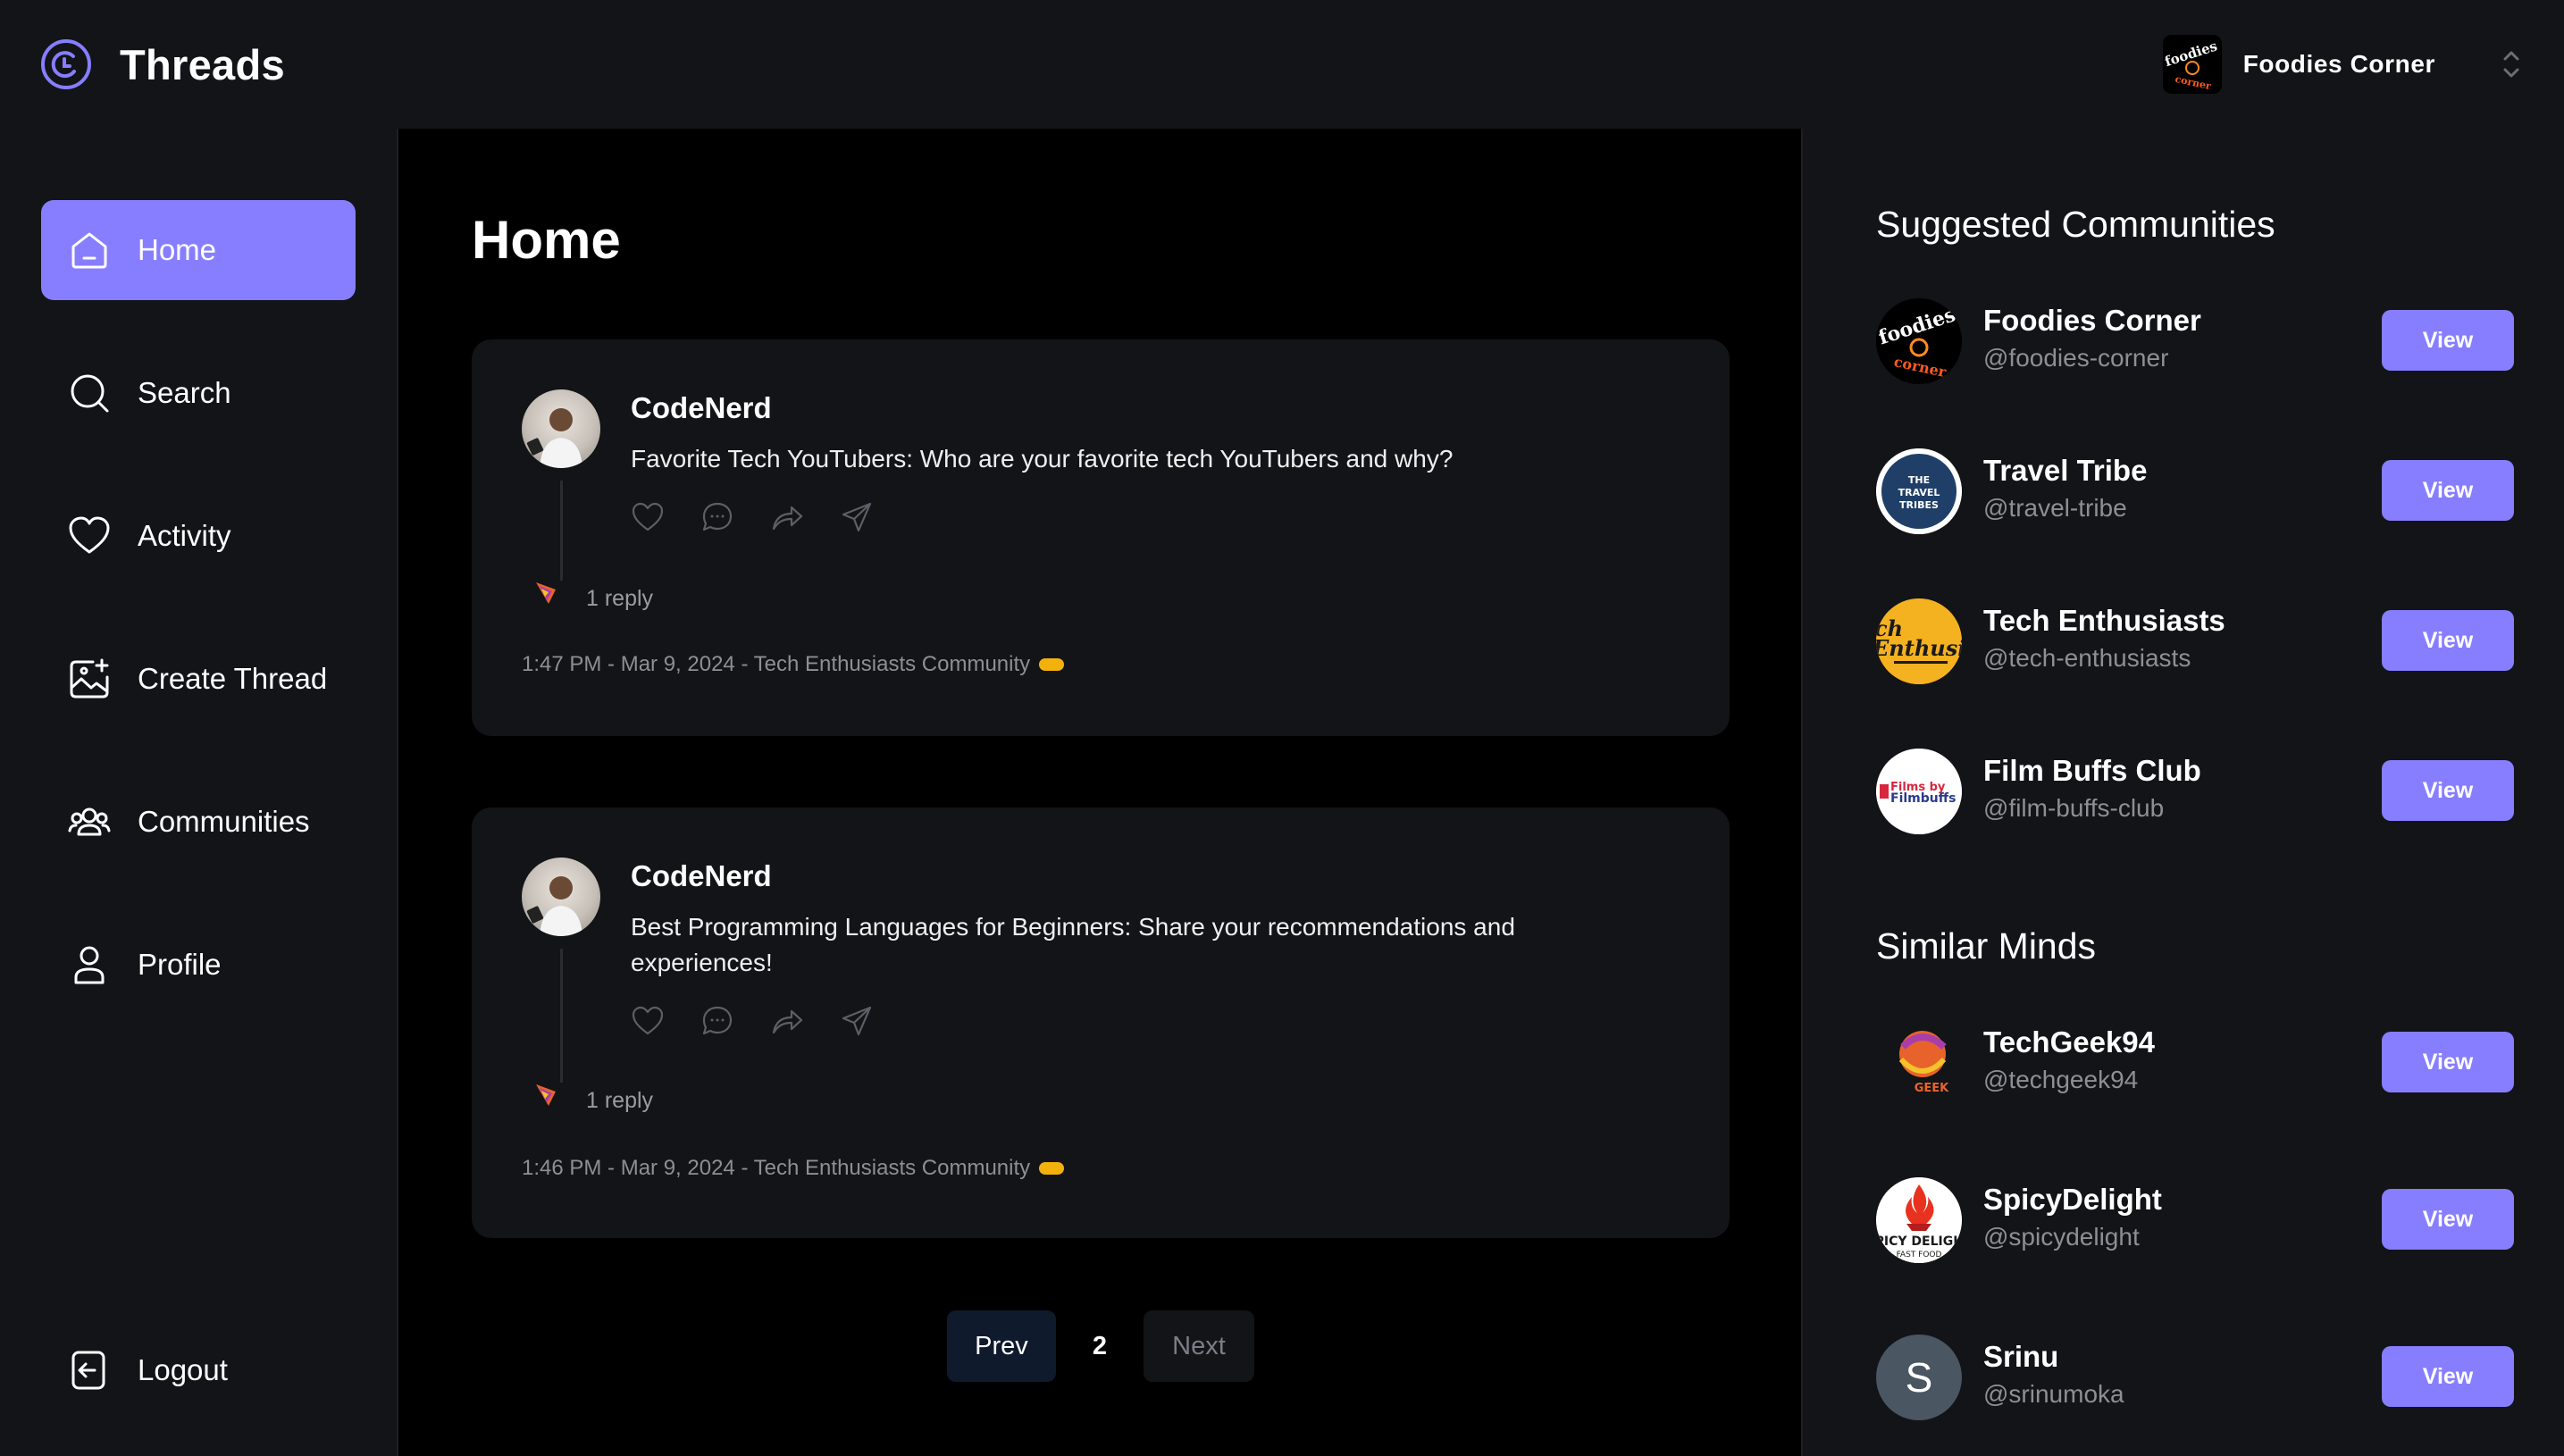 This screenshot has height=1456, width=2564. What do you see at coordinates (185, 392) in the screenshot?
I see `sidebar-item-label: Search` at bounding box center [185, 392].